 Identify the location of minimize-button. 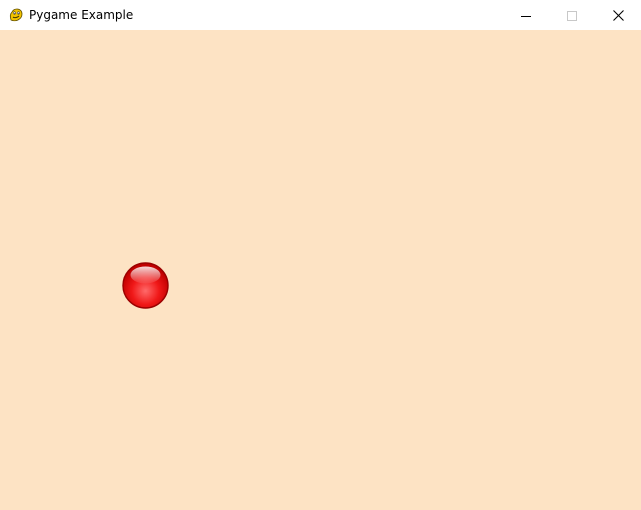
(526, 15).